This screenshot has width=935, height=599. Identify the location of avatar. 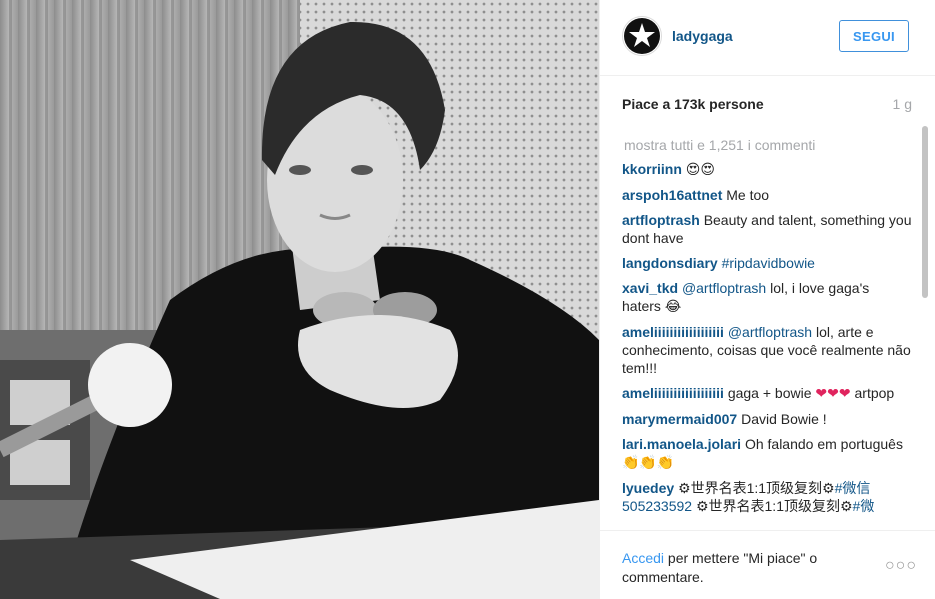
(642, 36).